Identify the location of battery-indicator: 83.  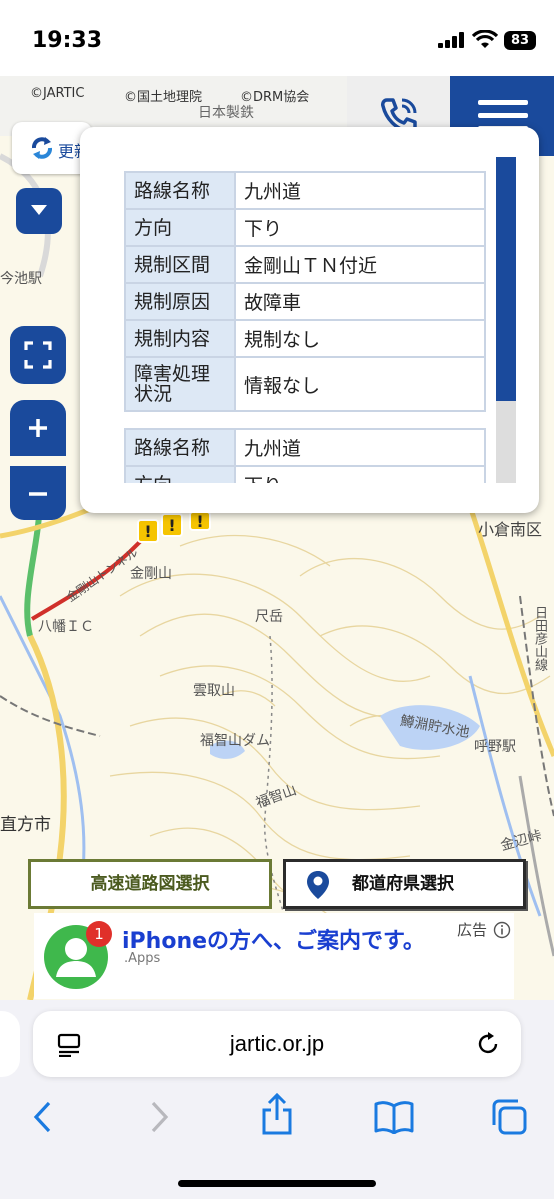
(520, 40).